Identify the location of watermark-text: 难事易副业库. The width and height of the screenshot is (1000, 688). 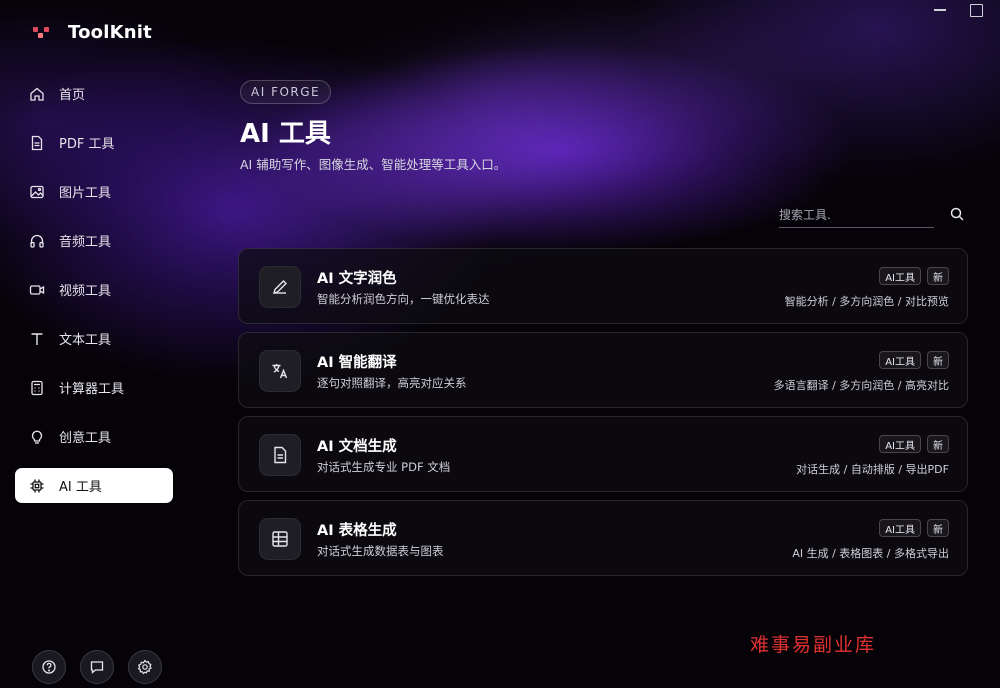
(813, 645).